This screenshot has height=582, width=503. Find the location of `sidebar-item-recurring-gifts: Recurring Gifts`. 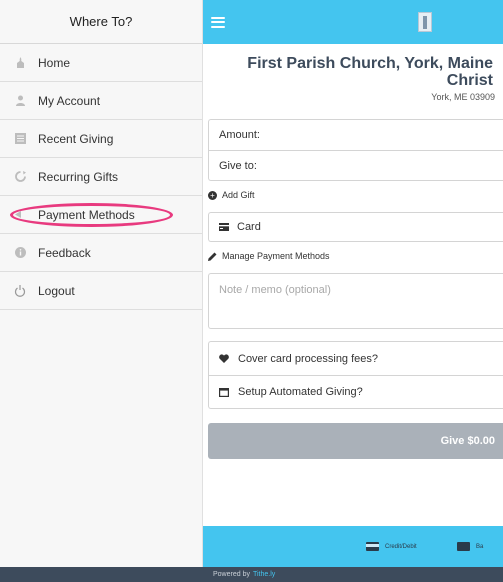

sidebar-item-recurring-gifts: Recurring Gifts is located at coordinates (101, 177).